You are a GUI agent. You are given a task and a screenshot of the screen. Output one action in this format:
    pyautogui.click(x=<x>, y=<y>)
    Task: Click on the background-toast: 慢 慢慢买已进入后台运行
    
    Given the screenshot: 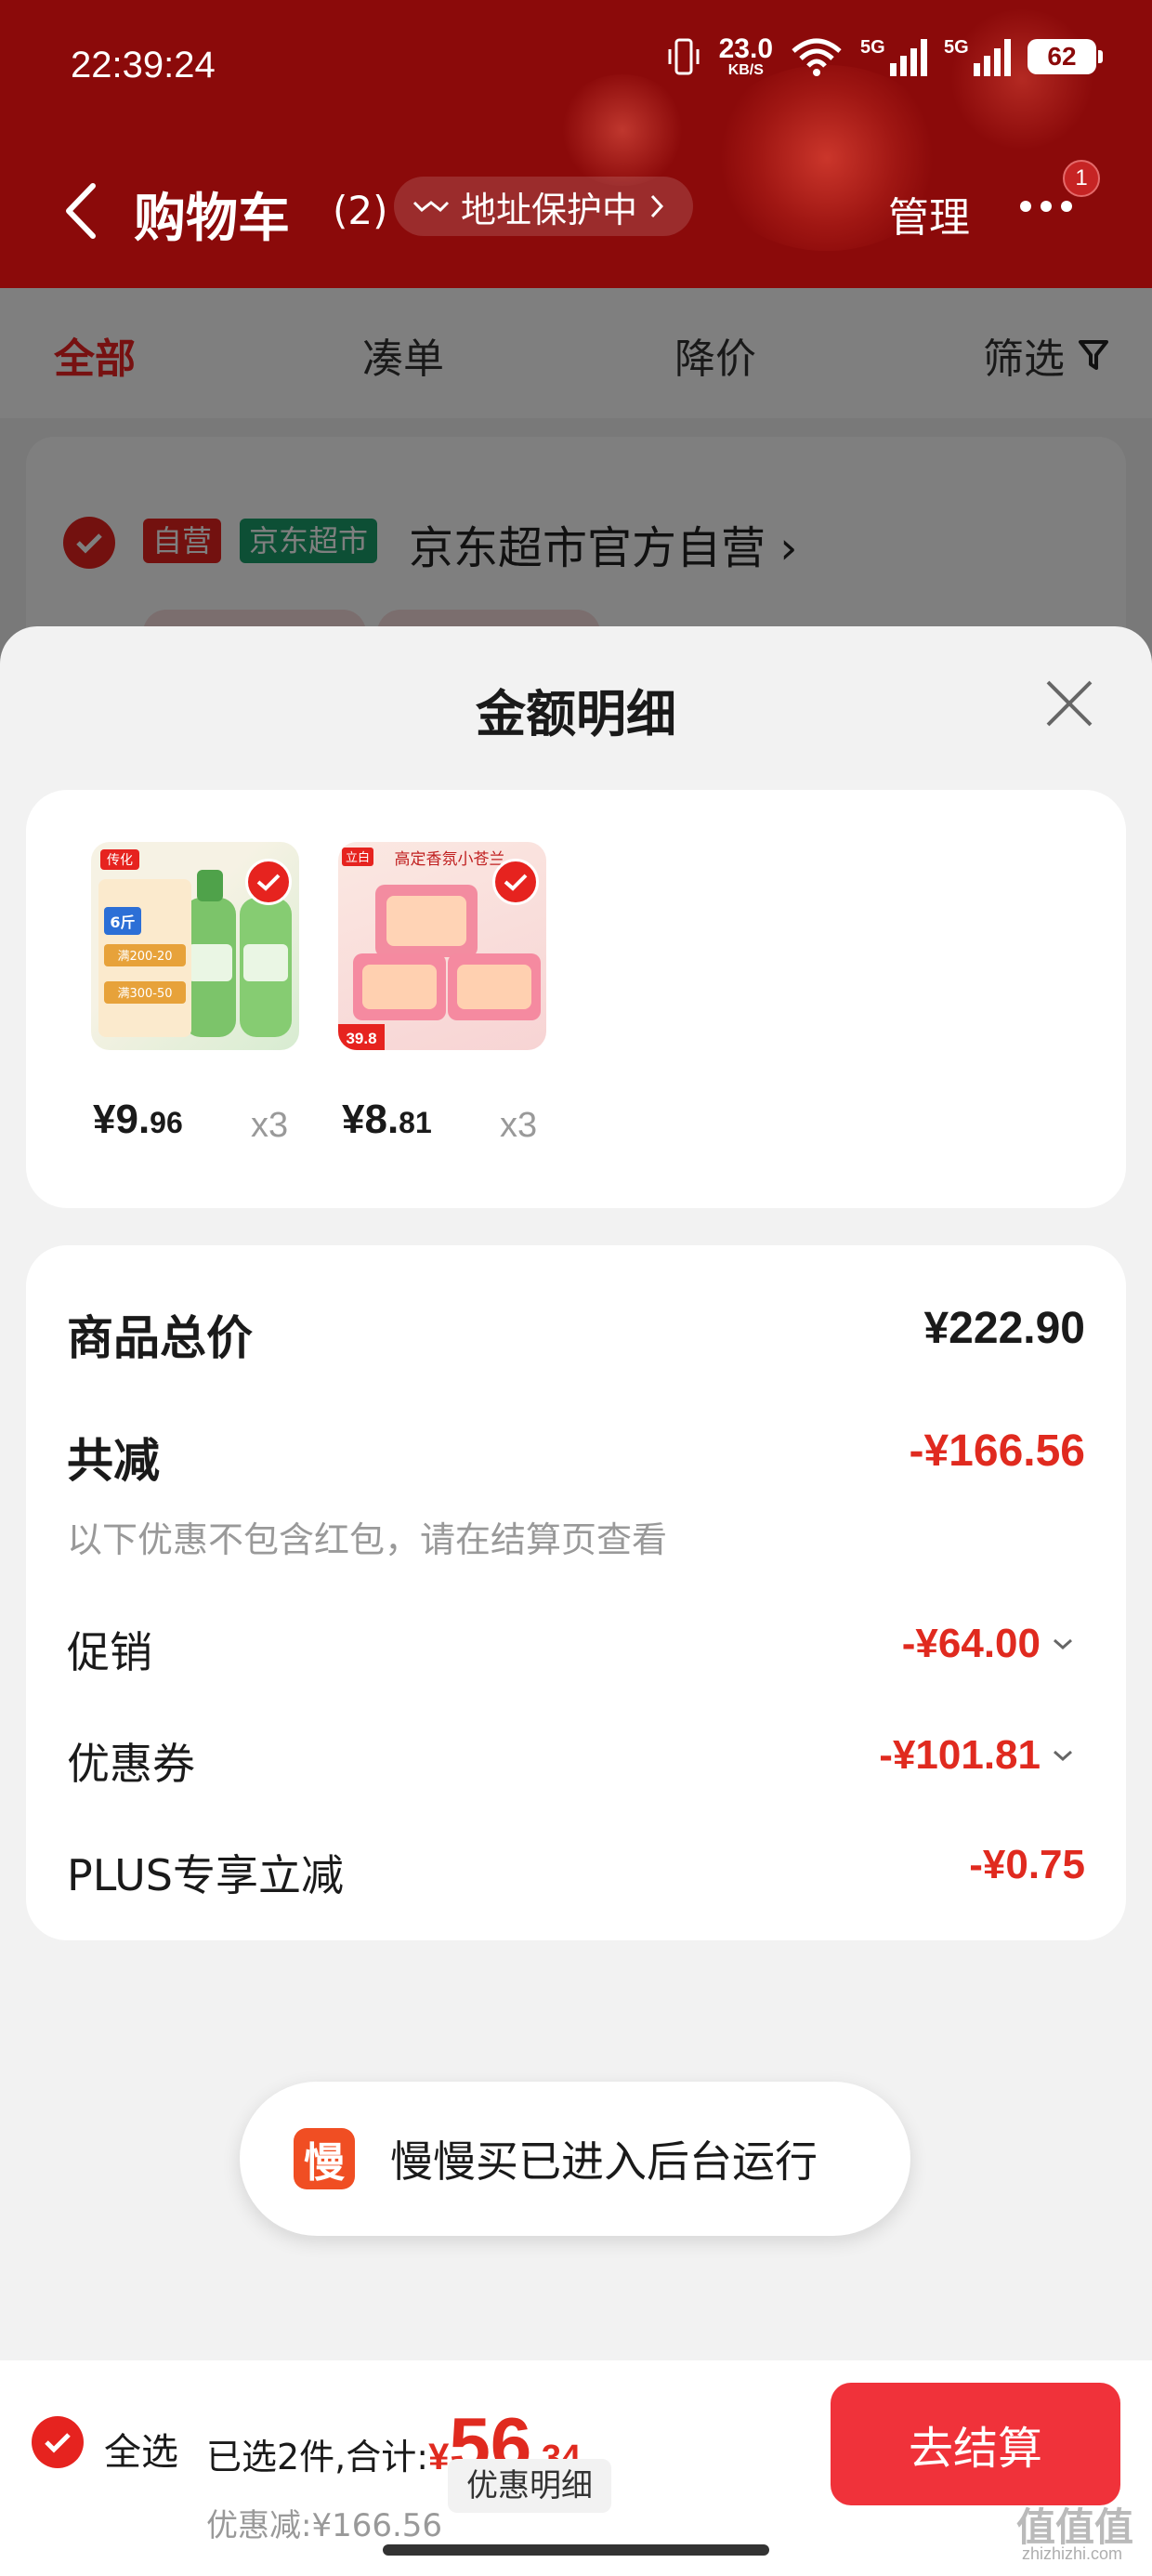 What is the action you would take?
    pyautogui.click(x=575, y=2159)
    